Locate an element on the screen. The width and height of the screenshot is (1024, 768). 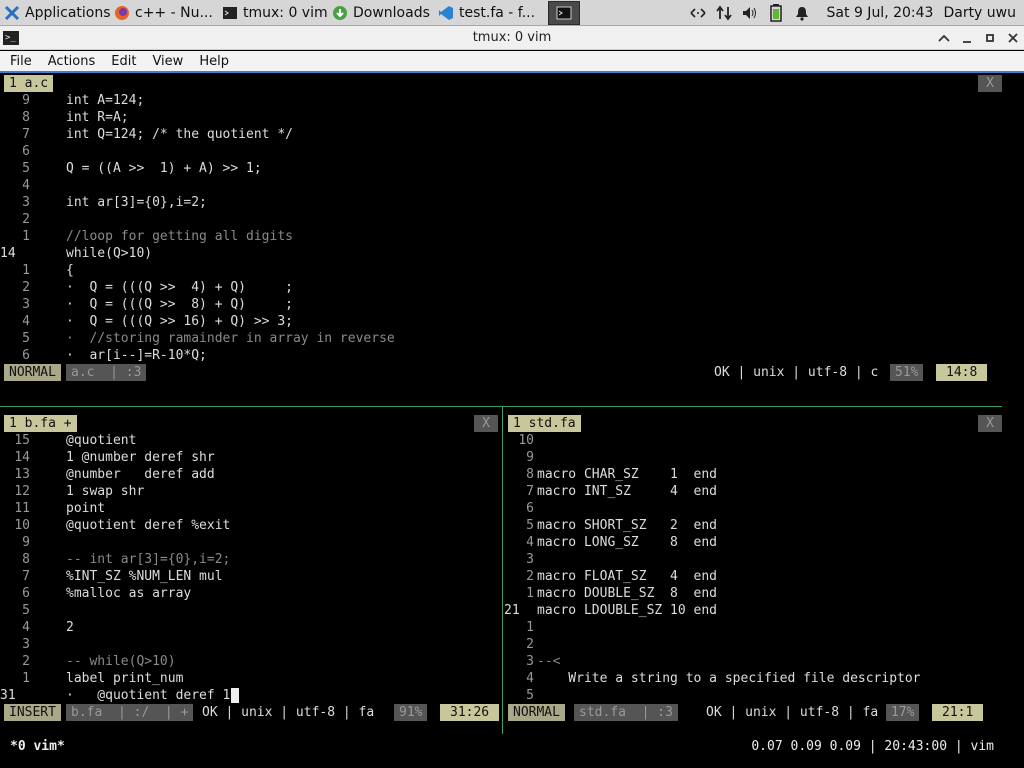
statusline-position: 21:1 is located at coordinates (958, 712).